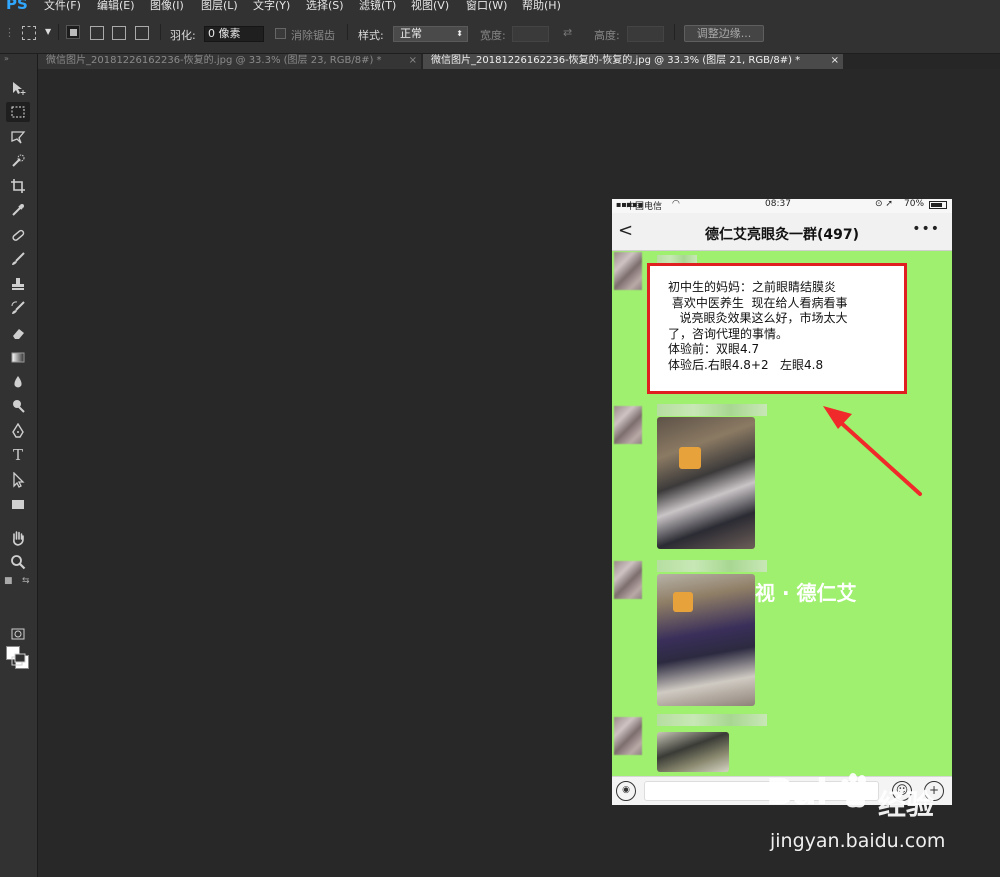 This screenshot has width=1000, height=877. I want to click on default-colors-icon: ■, so click(8, 581).